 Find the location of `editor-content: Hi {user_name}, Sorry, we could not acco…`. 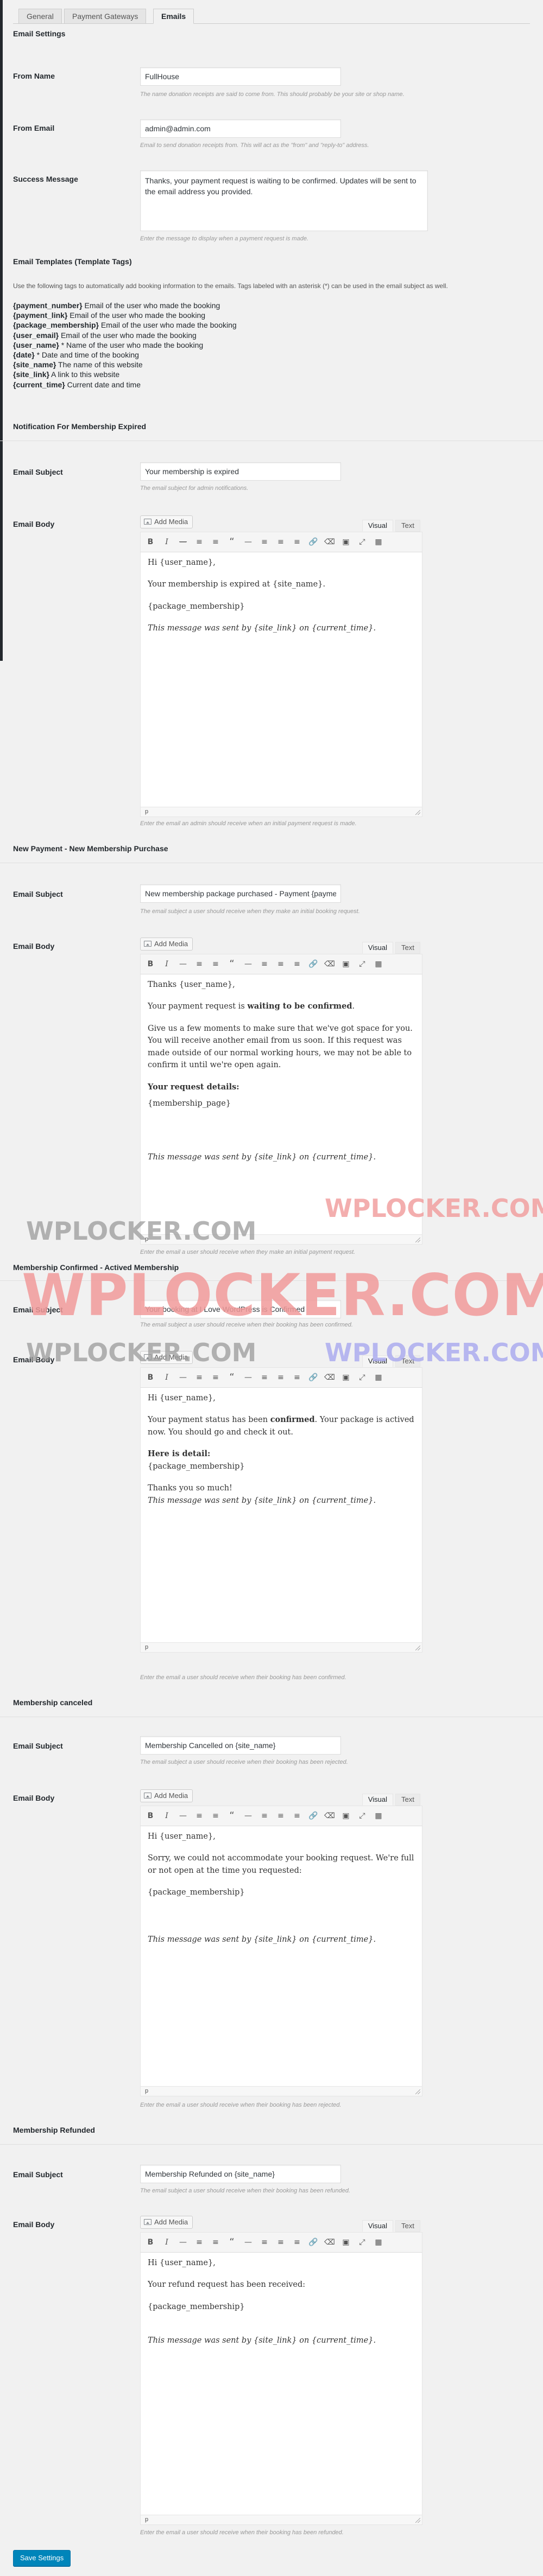

editor-content: Hi {user_name}, Sorry, we could not acco… is located at coordinates (281, 1956).